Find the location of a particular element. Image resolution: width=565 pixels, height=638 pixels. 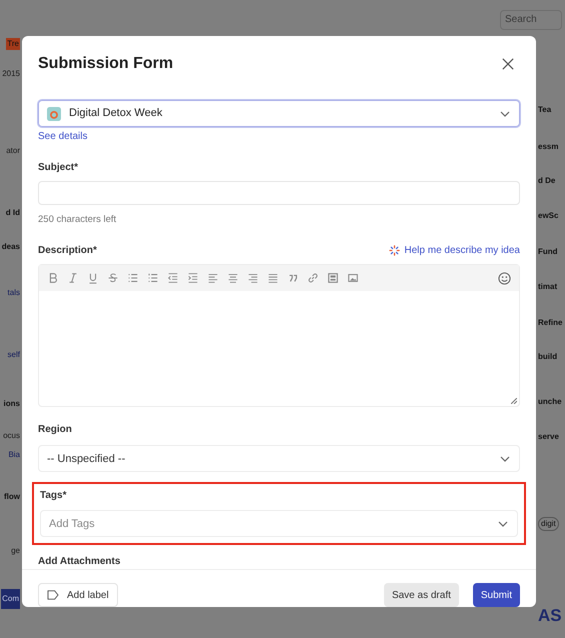

background-text: ions is located at coordinates (12, 404).